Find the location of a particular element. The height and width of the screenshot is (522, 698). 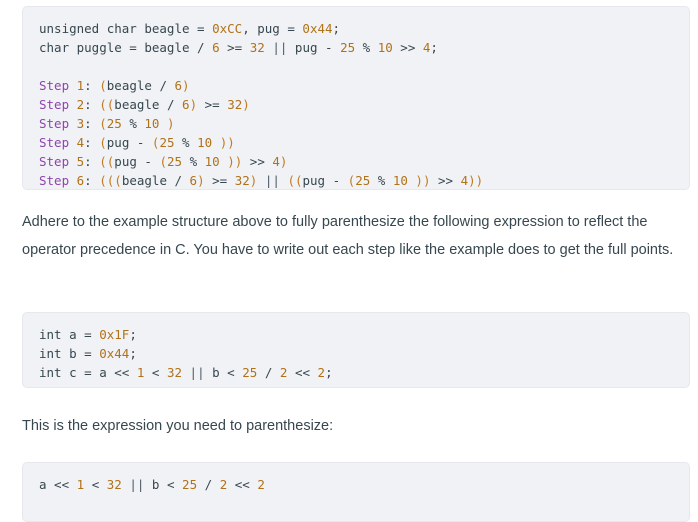

code-token: 0x1F is located at coordinates (114, 334).